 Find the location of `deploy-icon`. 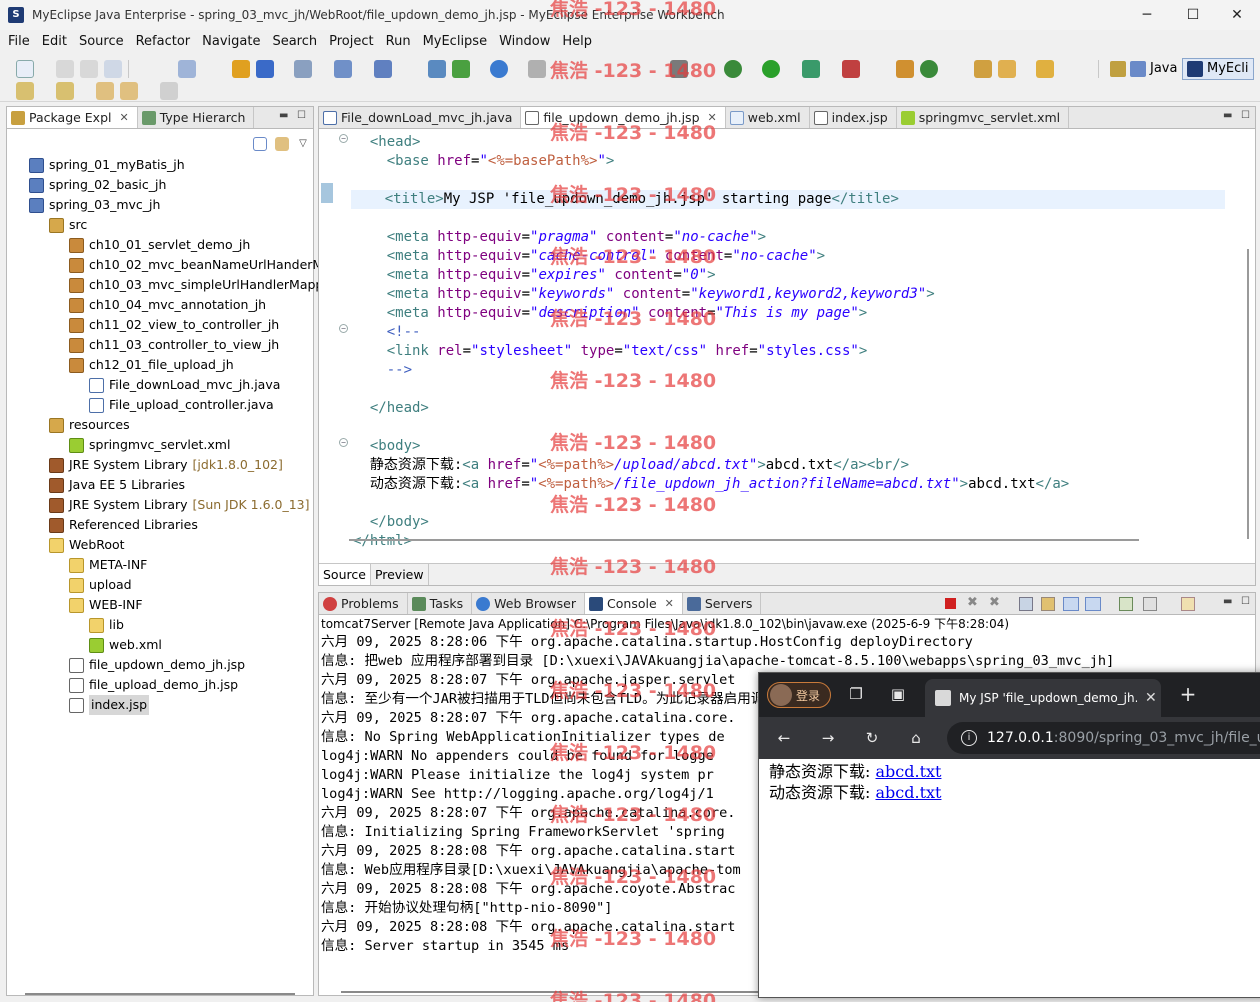

deploy-icon is located at coordinates (241, 69).